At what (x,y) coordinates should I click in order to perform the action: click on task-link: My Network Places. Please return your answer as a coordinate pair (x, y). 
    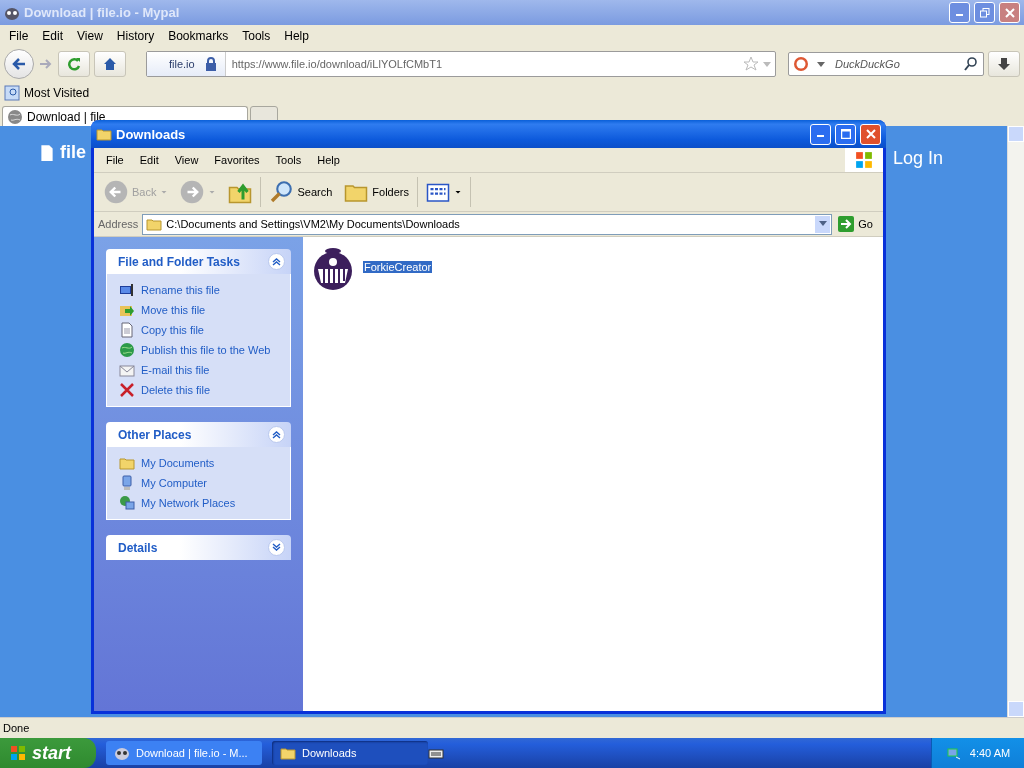
    Looking at the image, I should click on (199, 503).